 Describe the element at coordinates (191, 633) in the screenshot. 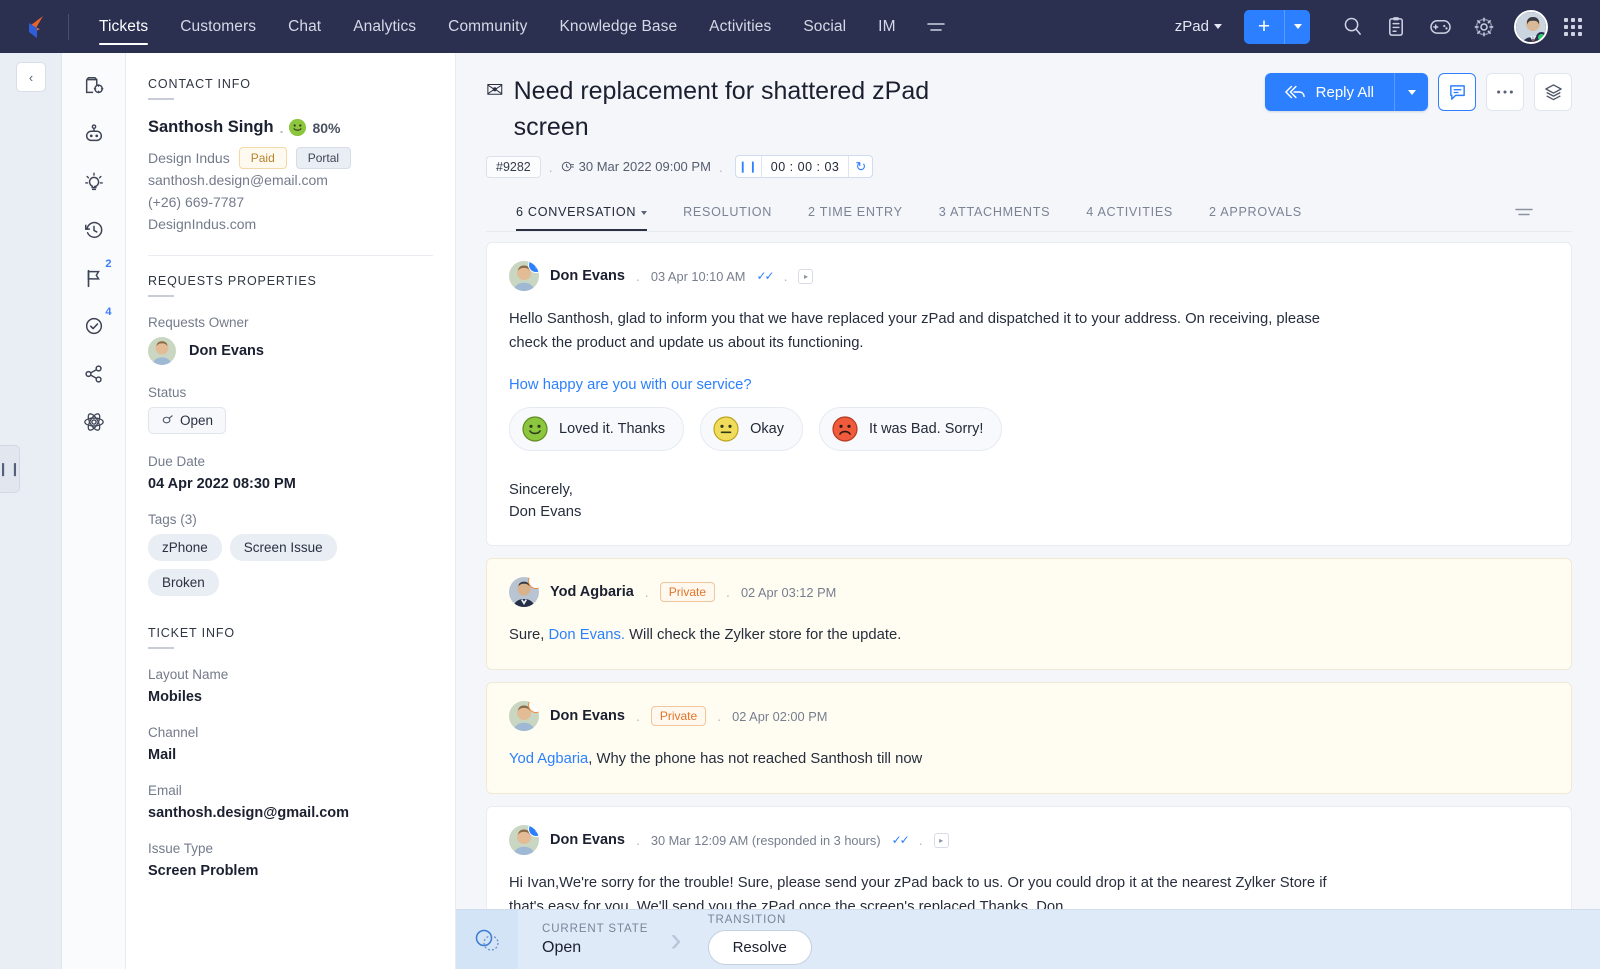

I see `ticket-info-title: TICKET INFO` at that location.